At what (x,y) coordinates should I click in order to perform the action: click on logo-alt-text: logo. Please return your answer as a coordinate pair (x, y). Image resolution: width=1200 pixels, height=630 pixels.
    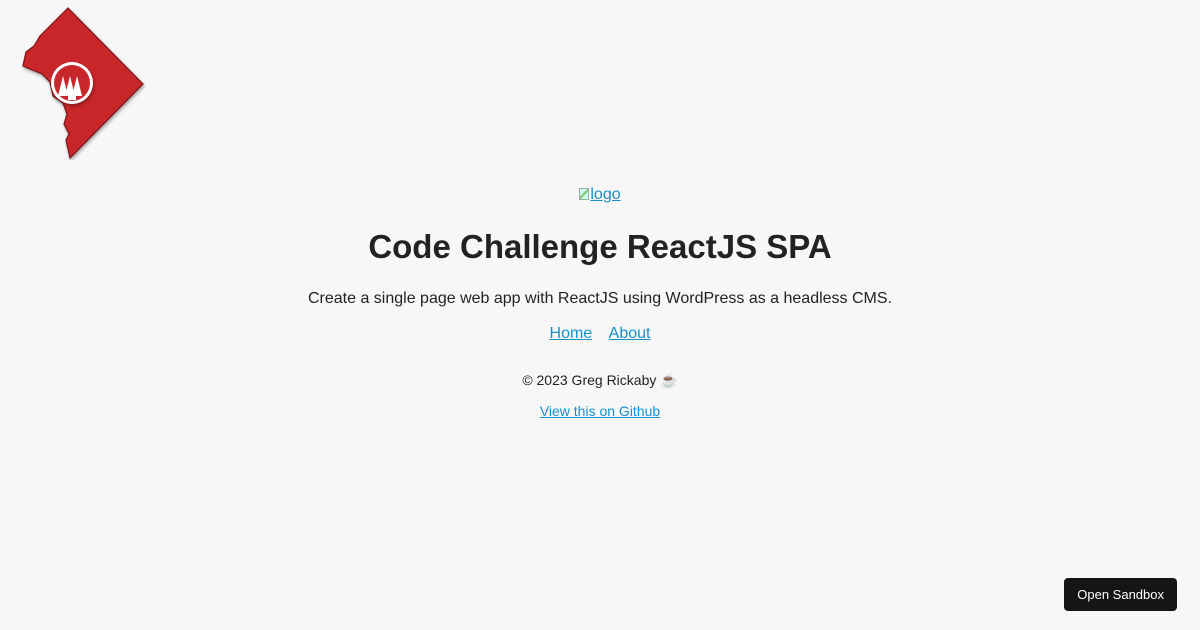
    Looking at the image, I should click on (605, 194).